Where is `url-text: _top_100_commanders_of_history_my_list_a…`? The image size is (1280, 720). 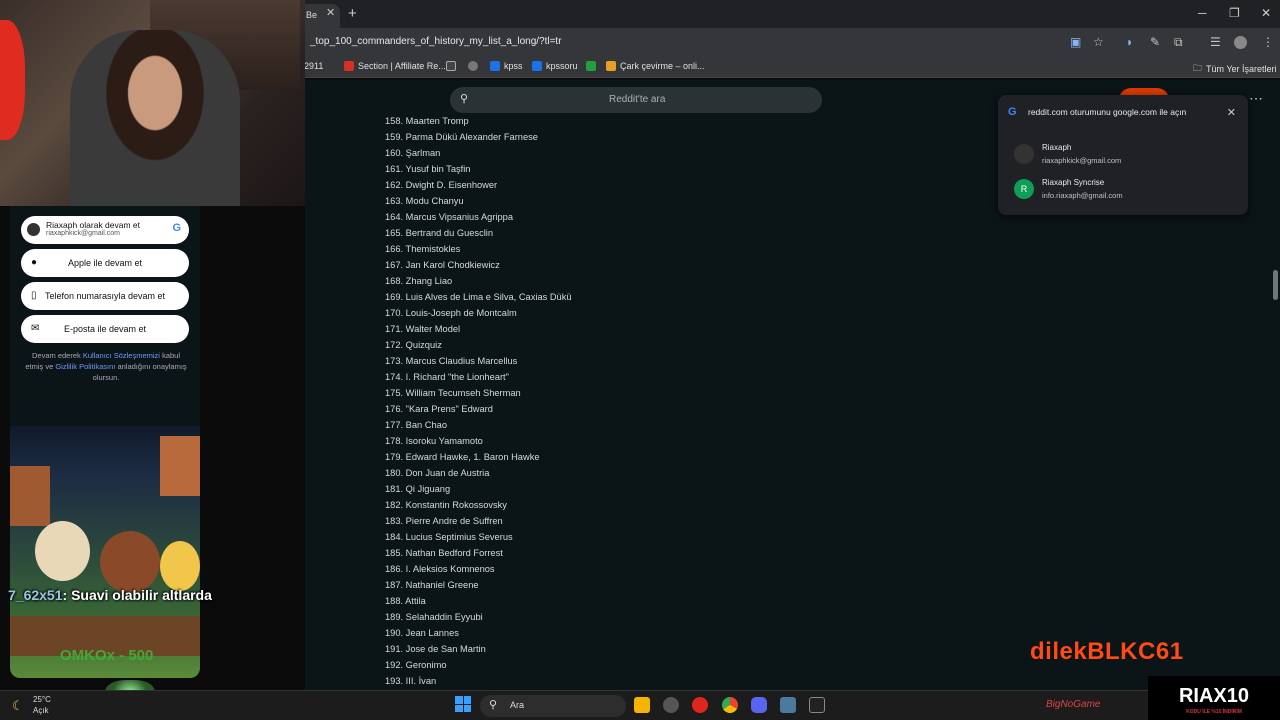
url-text: _top_100_commanders_of_history_my_list_a… is located at coordinates (436, 41).